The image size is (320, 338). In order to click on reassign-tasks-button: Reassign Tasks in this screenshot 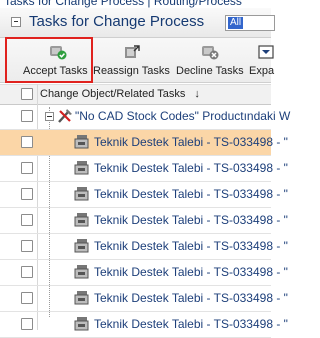, I will do `click(133, 60)`.